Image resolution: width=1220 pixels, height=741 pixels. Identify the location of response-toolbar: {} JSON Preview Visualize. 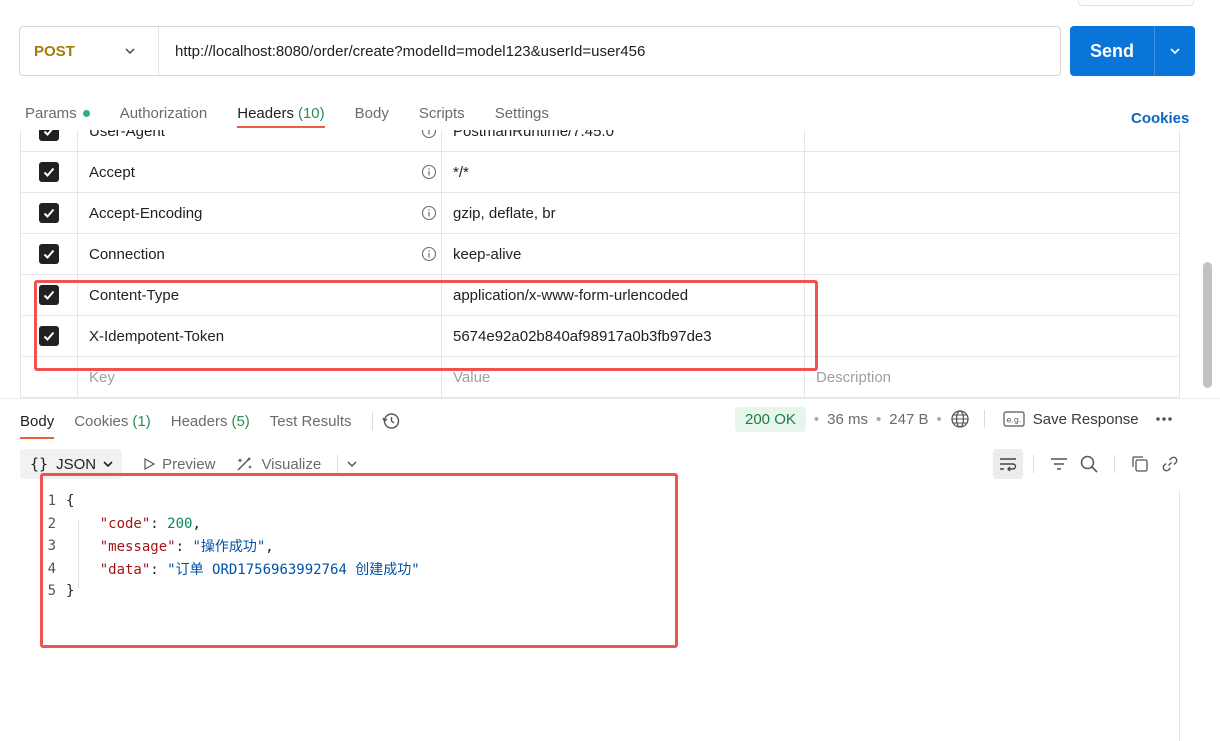
(189, 464).